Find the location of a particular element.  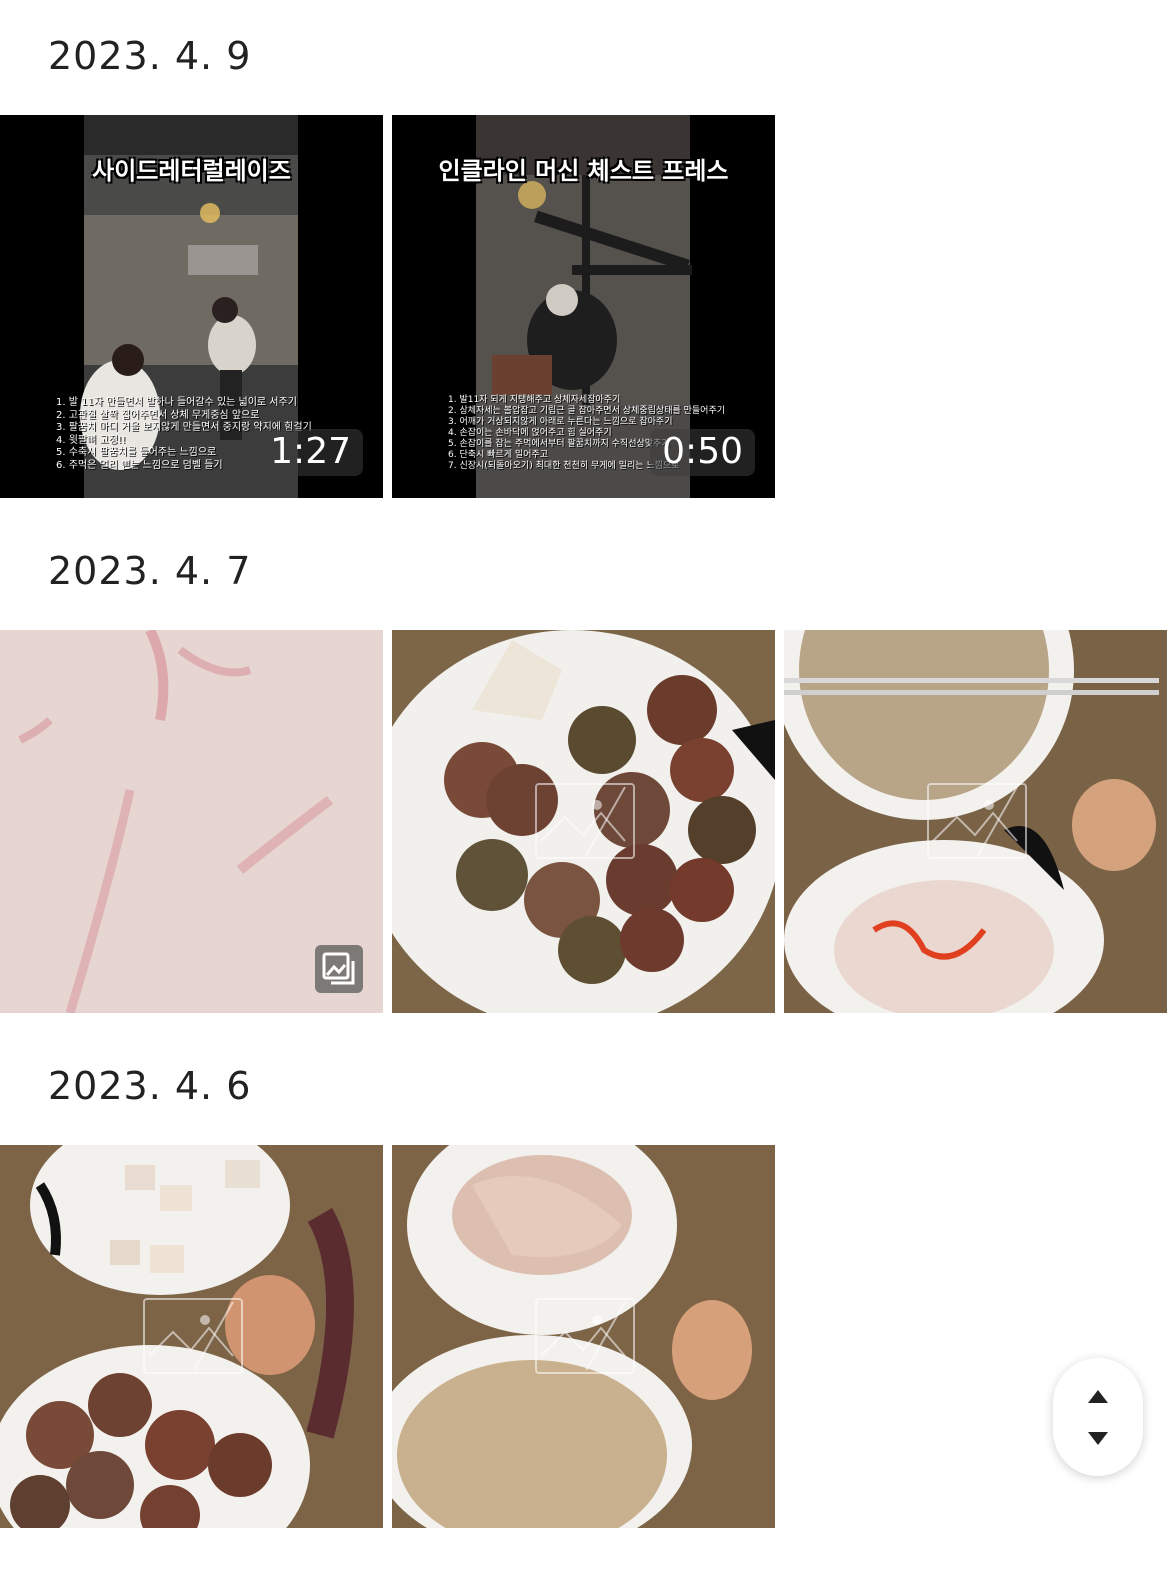

video-overlay-title: 사이드레터럴레이즈 is located at coordinates (191, 171).